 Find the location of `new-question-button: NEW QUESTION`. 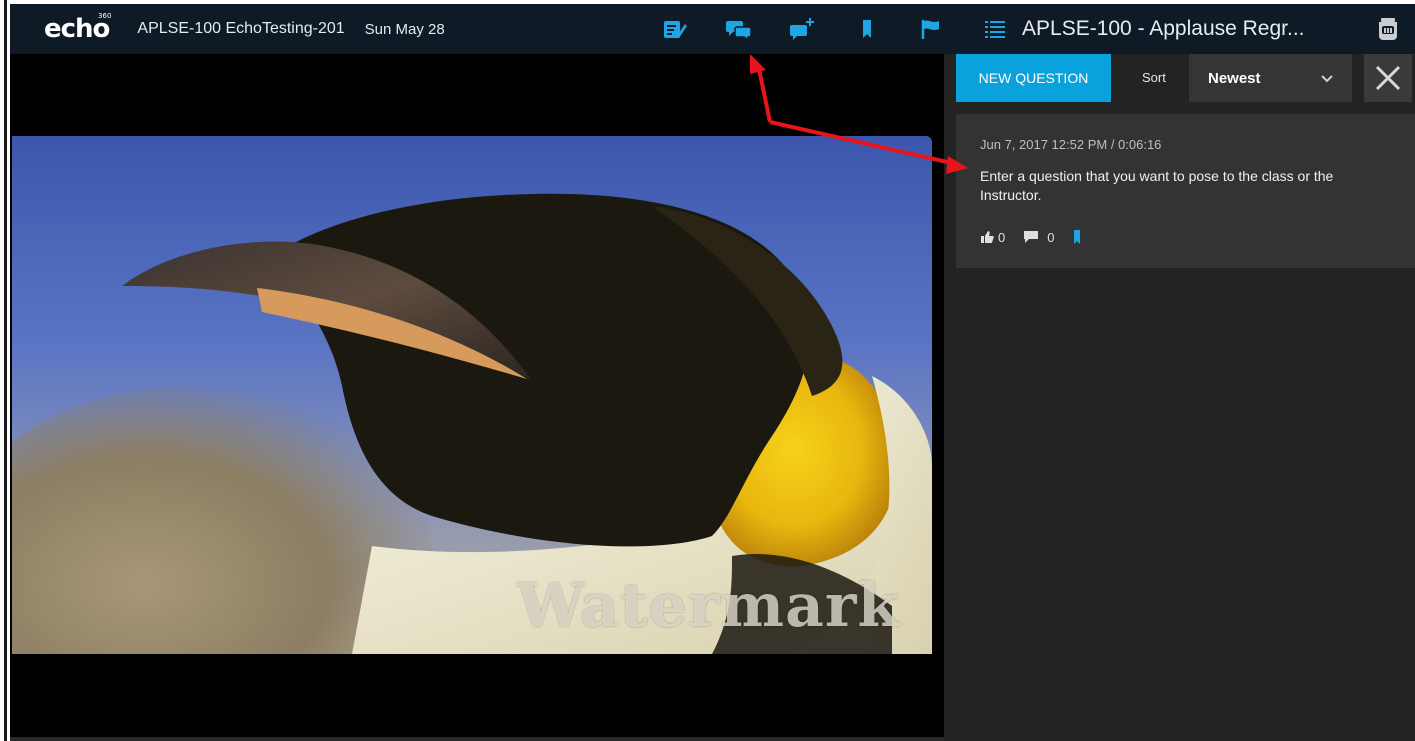

new-question-button: NEW QUESTION is located at coordinates (1033, 78).